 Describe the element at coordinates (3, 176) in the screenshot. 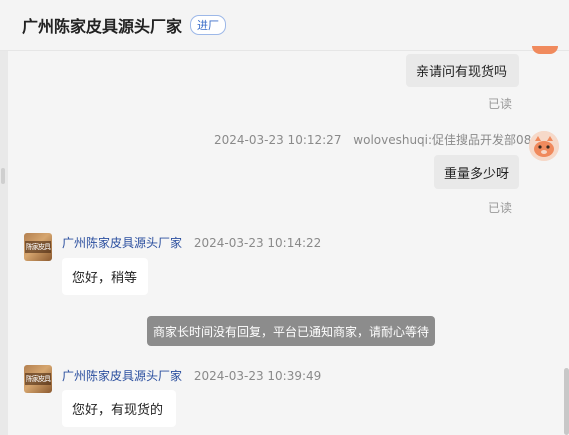

I see `side-handle` at that location.